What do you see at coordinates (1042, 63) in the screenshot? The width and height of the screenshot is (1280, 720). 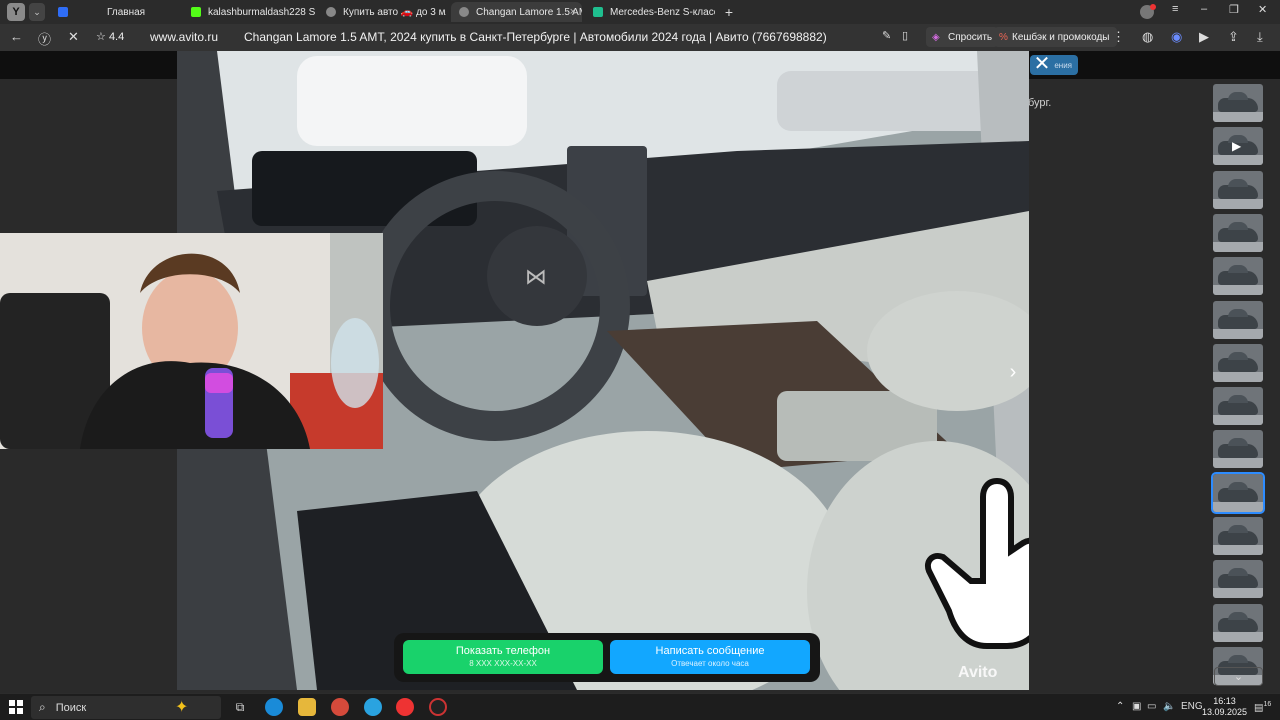 I see `gallery-close-icon: ✕` at bounding box center [1042, 63].